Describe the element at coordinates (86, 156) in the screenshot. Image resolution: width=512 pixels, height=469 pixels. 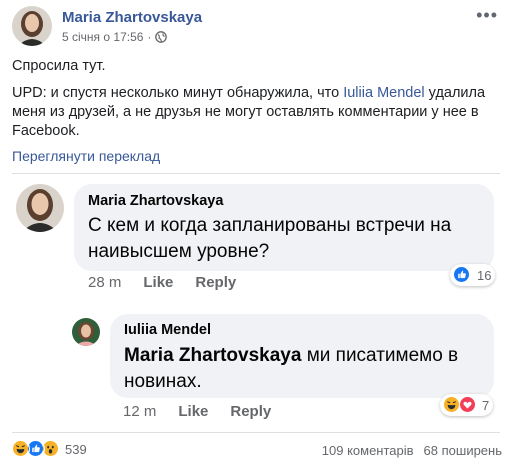
I see `see-translation-link: Переглянути переклад` at that location.